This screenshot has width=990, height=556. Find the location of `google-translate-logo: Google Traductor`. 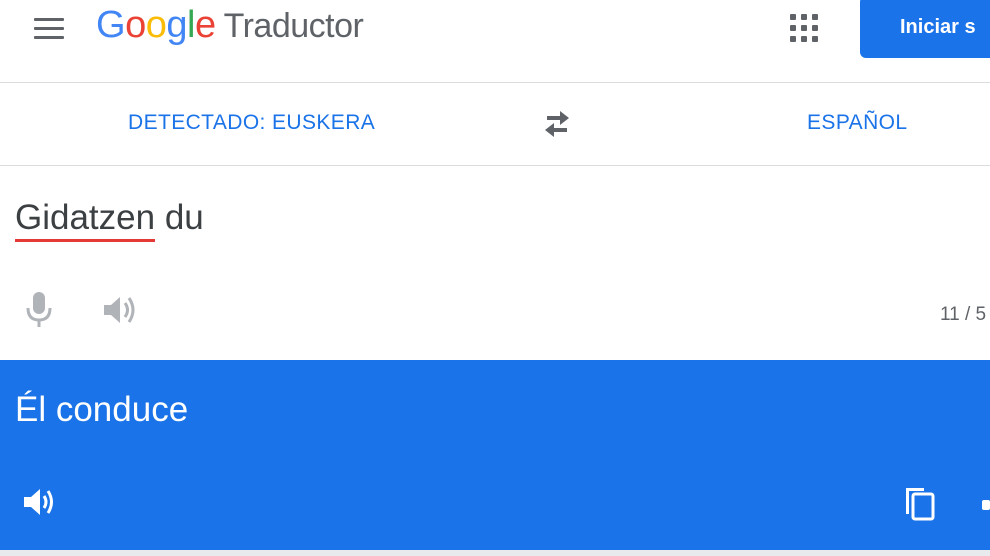

google-translate-logo: Google Traductor is located at coordinates (230, 28).